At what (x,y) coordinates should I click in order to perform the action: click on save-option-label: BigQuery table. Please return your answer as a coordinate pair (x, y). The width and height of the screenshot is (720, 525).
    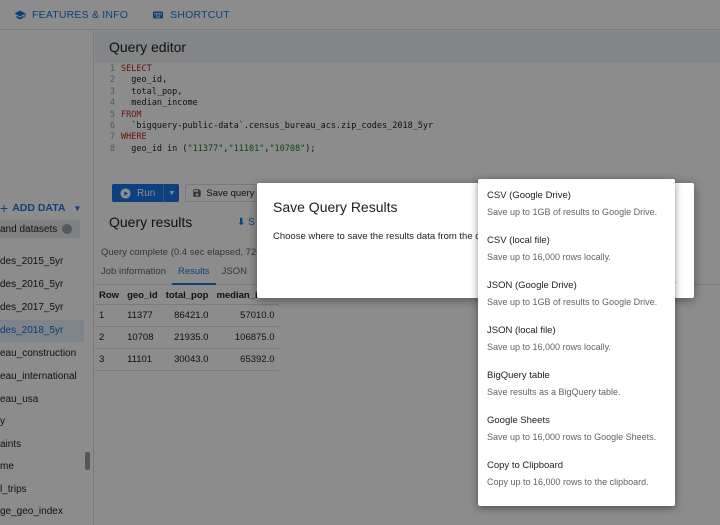
    Looking at the image, I should click on (518, 375).